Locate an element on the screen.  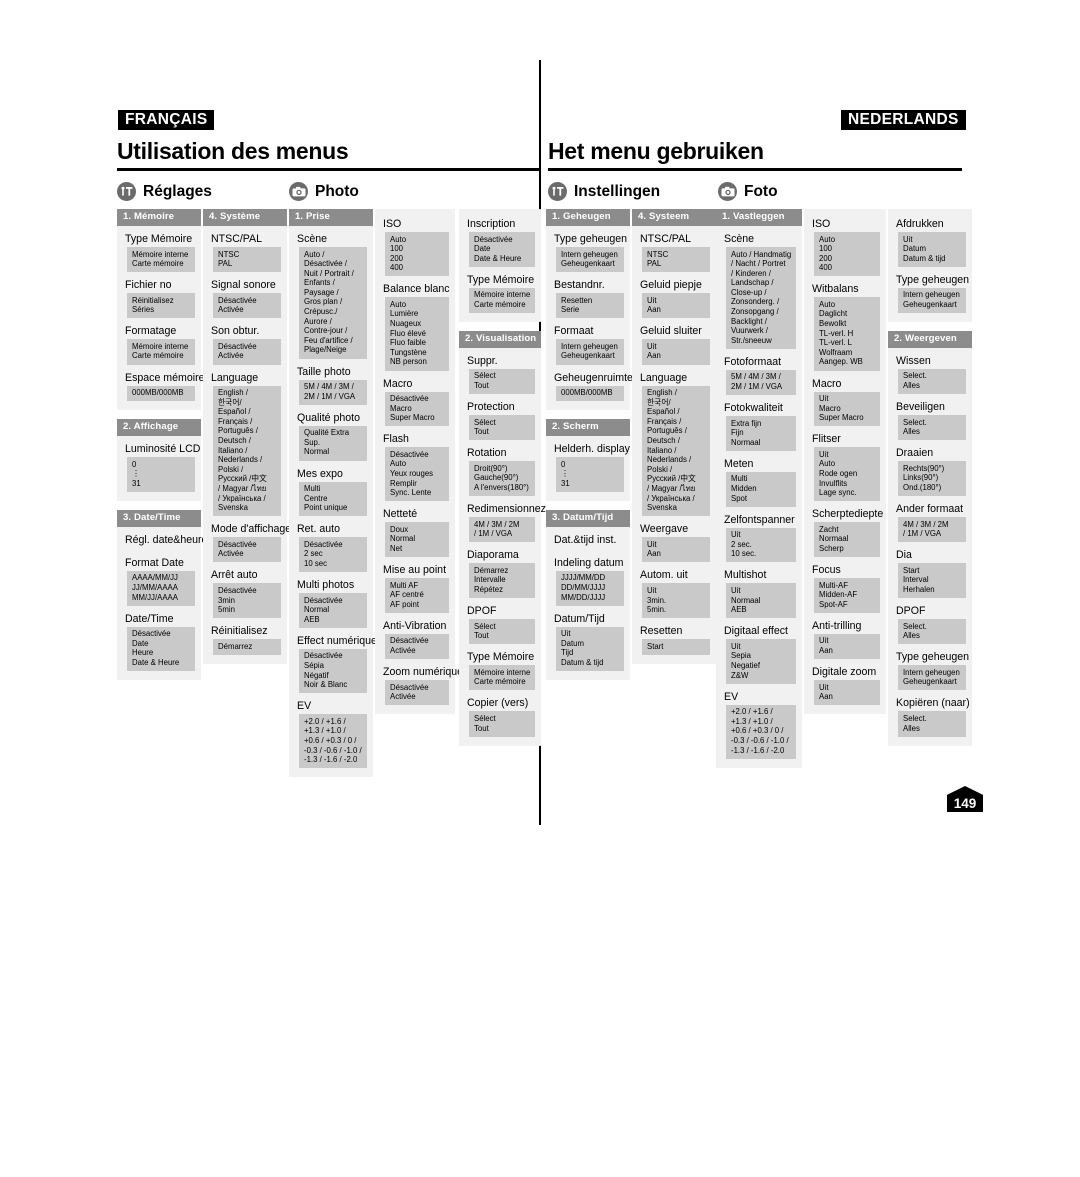
menu-option: / Українська / is located at coordinates (676, 499).